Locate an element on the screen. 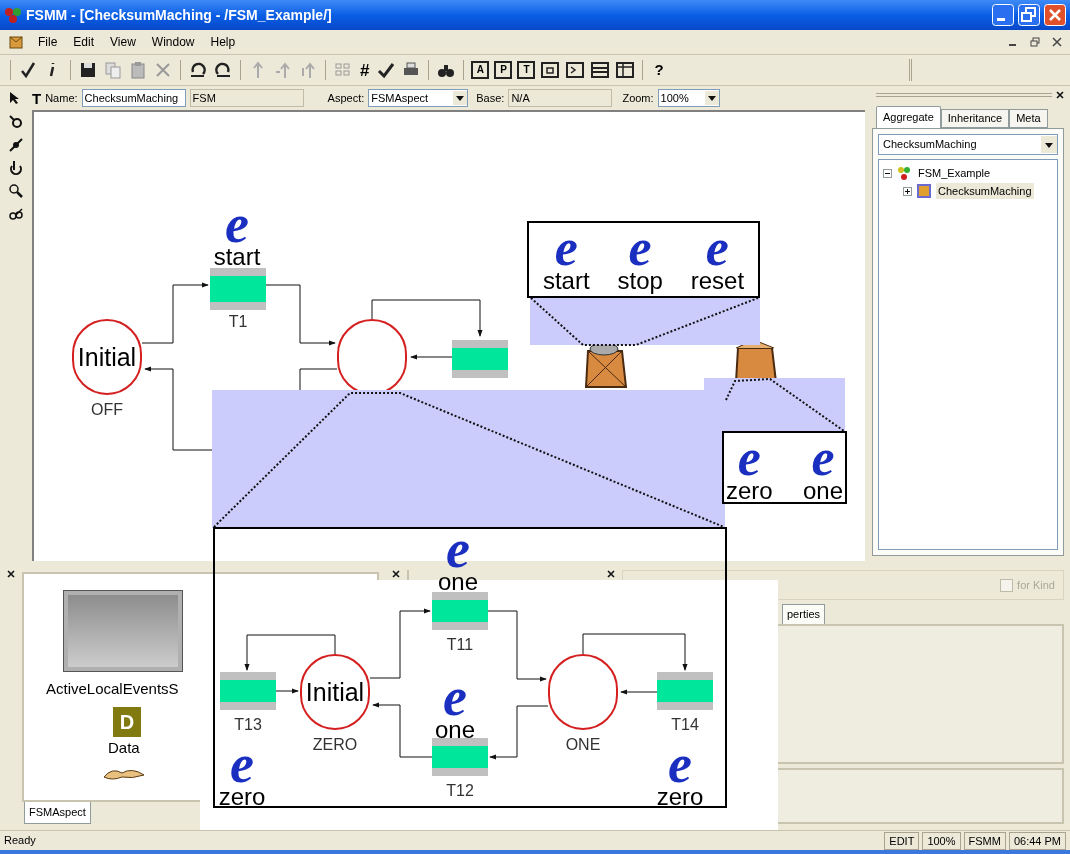 This screenshot has width=1070, height=854. minimize-button is located at coordinates (1003, 15).